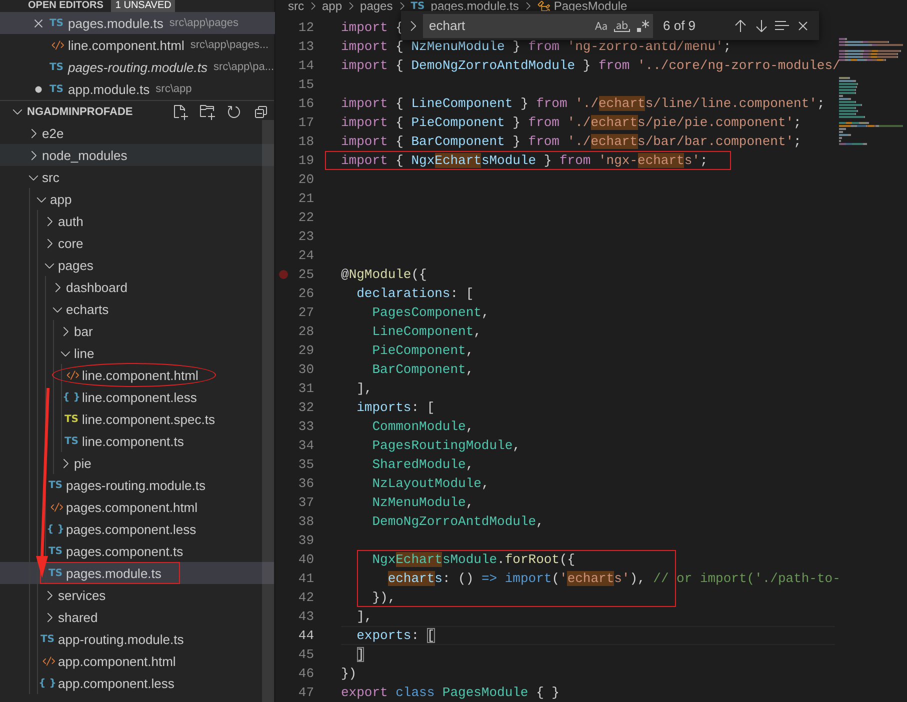  Describe the element at coordinates (137, 529) in the screenshot. I see `file-item: { }pages.component.less` at that location.